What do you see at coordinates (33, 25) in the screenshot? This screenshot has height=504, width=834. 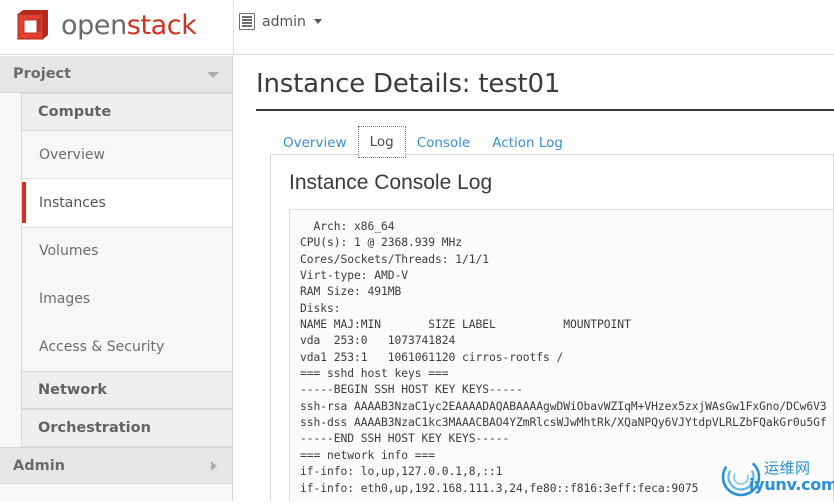 I see `openstack-cube-logo-icon` at bounding box center [33, 25].